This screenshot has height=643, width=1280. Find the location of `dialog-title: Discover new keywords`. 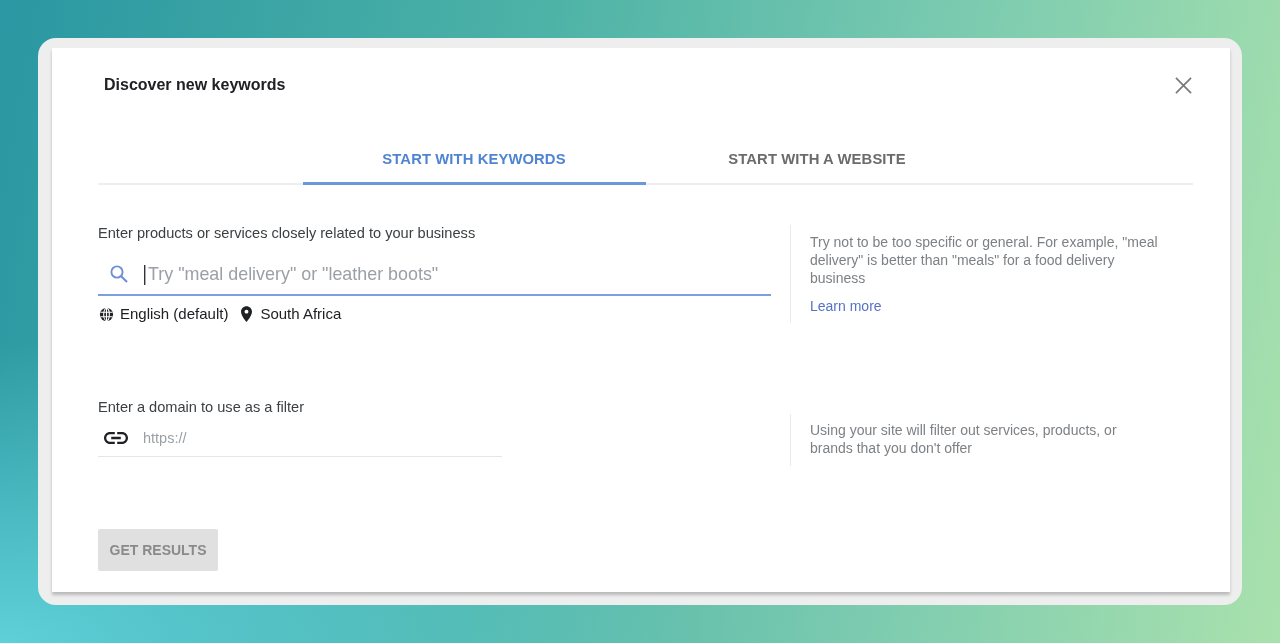

dialog-title: Discover new keywords is located at coordinates (195, 85).